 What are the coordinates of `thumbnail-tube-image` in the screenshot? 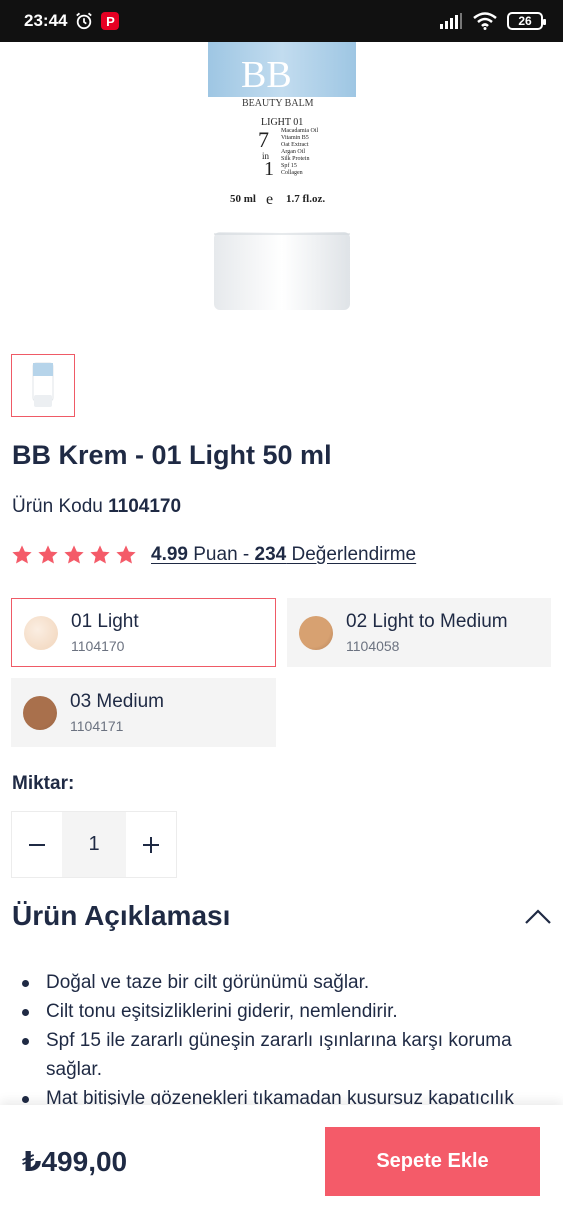 It's located at (43, 384).